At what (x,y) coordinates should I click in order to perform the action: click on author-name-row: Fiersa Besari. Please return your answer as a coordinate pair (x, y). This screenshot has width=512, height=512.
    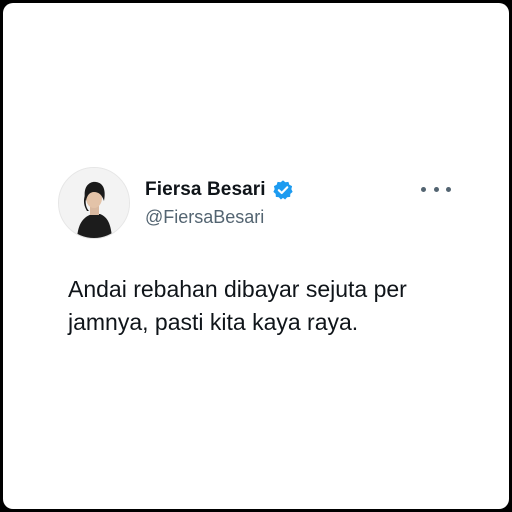
    Looking at the image, I should click on (219, 190).